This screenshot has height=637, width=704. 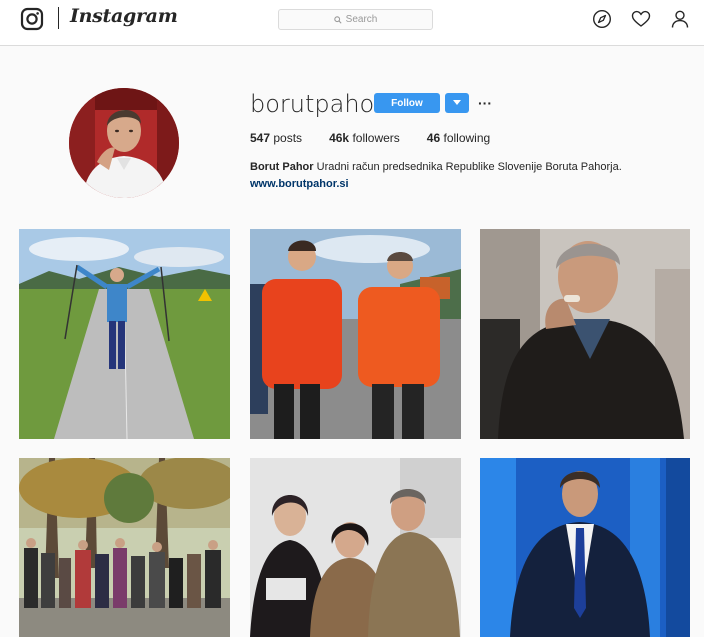 I want to click on profile-user-icon, so click(x=680, y=19).